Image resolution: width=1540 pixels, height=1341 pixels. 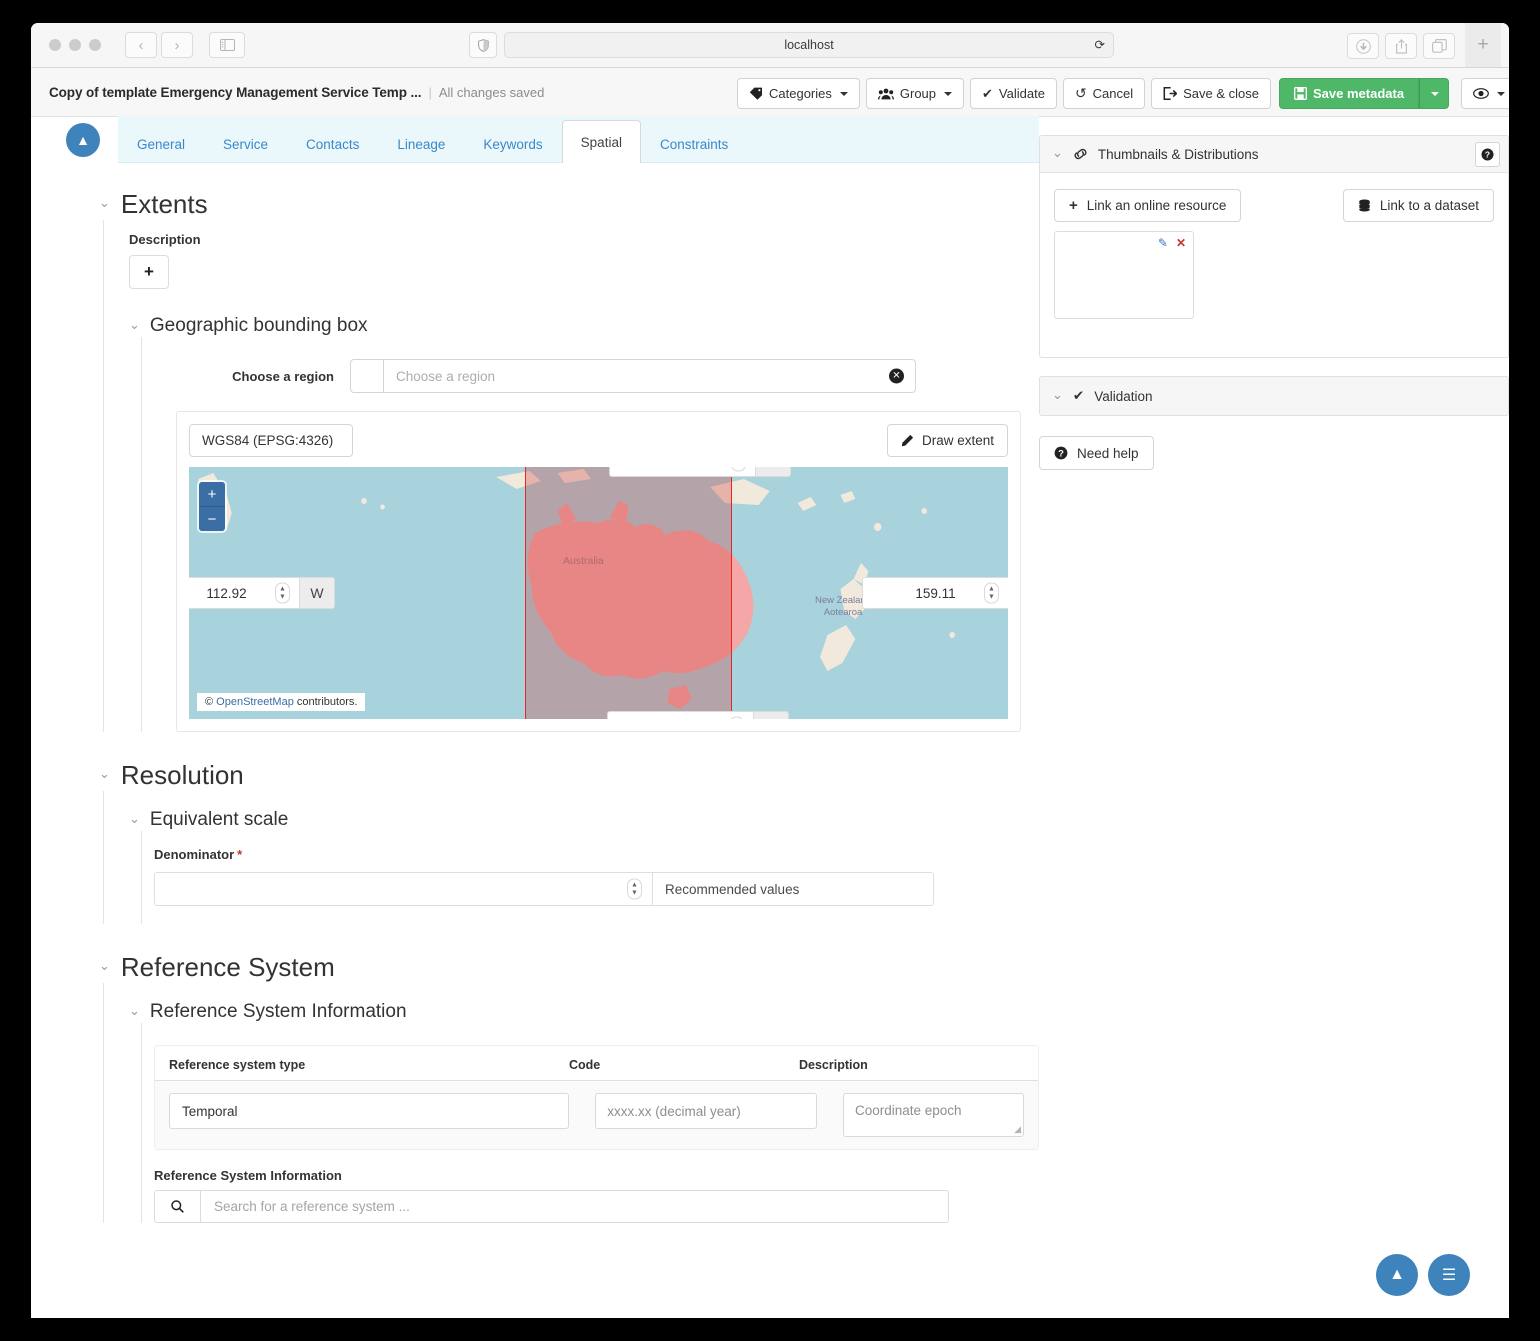 What do you see at coordinates (585, 1065) in the screenshot?
I see `column-header-code: Code` at bounding box center [585, 1065].